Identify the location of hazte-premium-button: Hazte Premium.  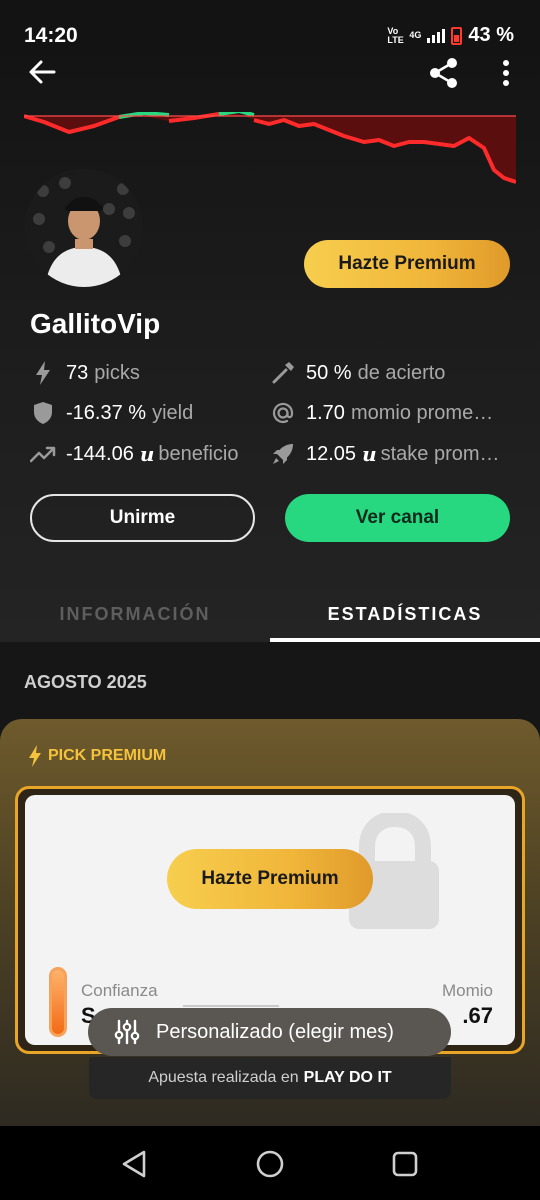
(407, 264).